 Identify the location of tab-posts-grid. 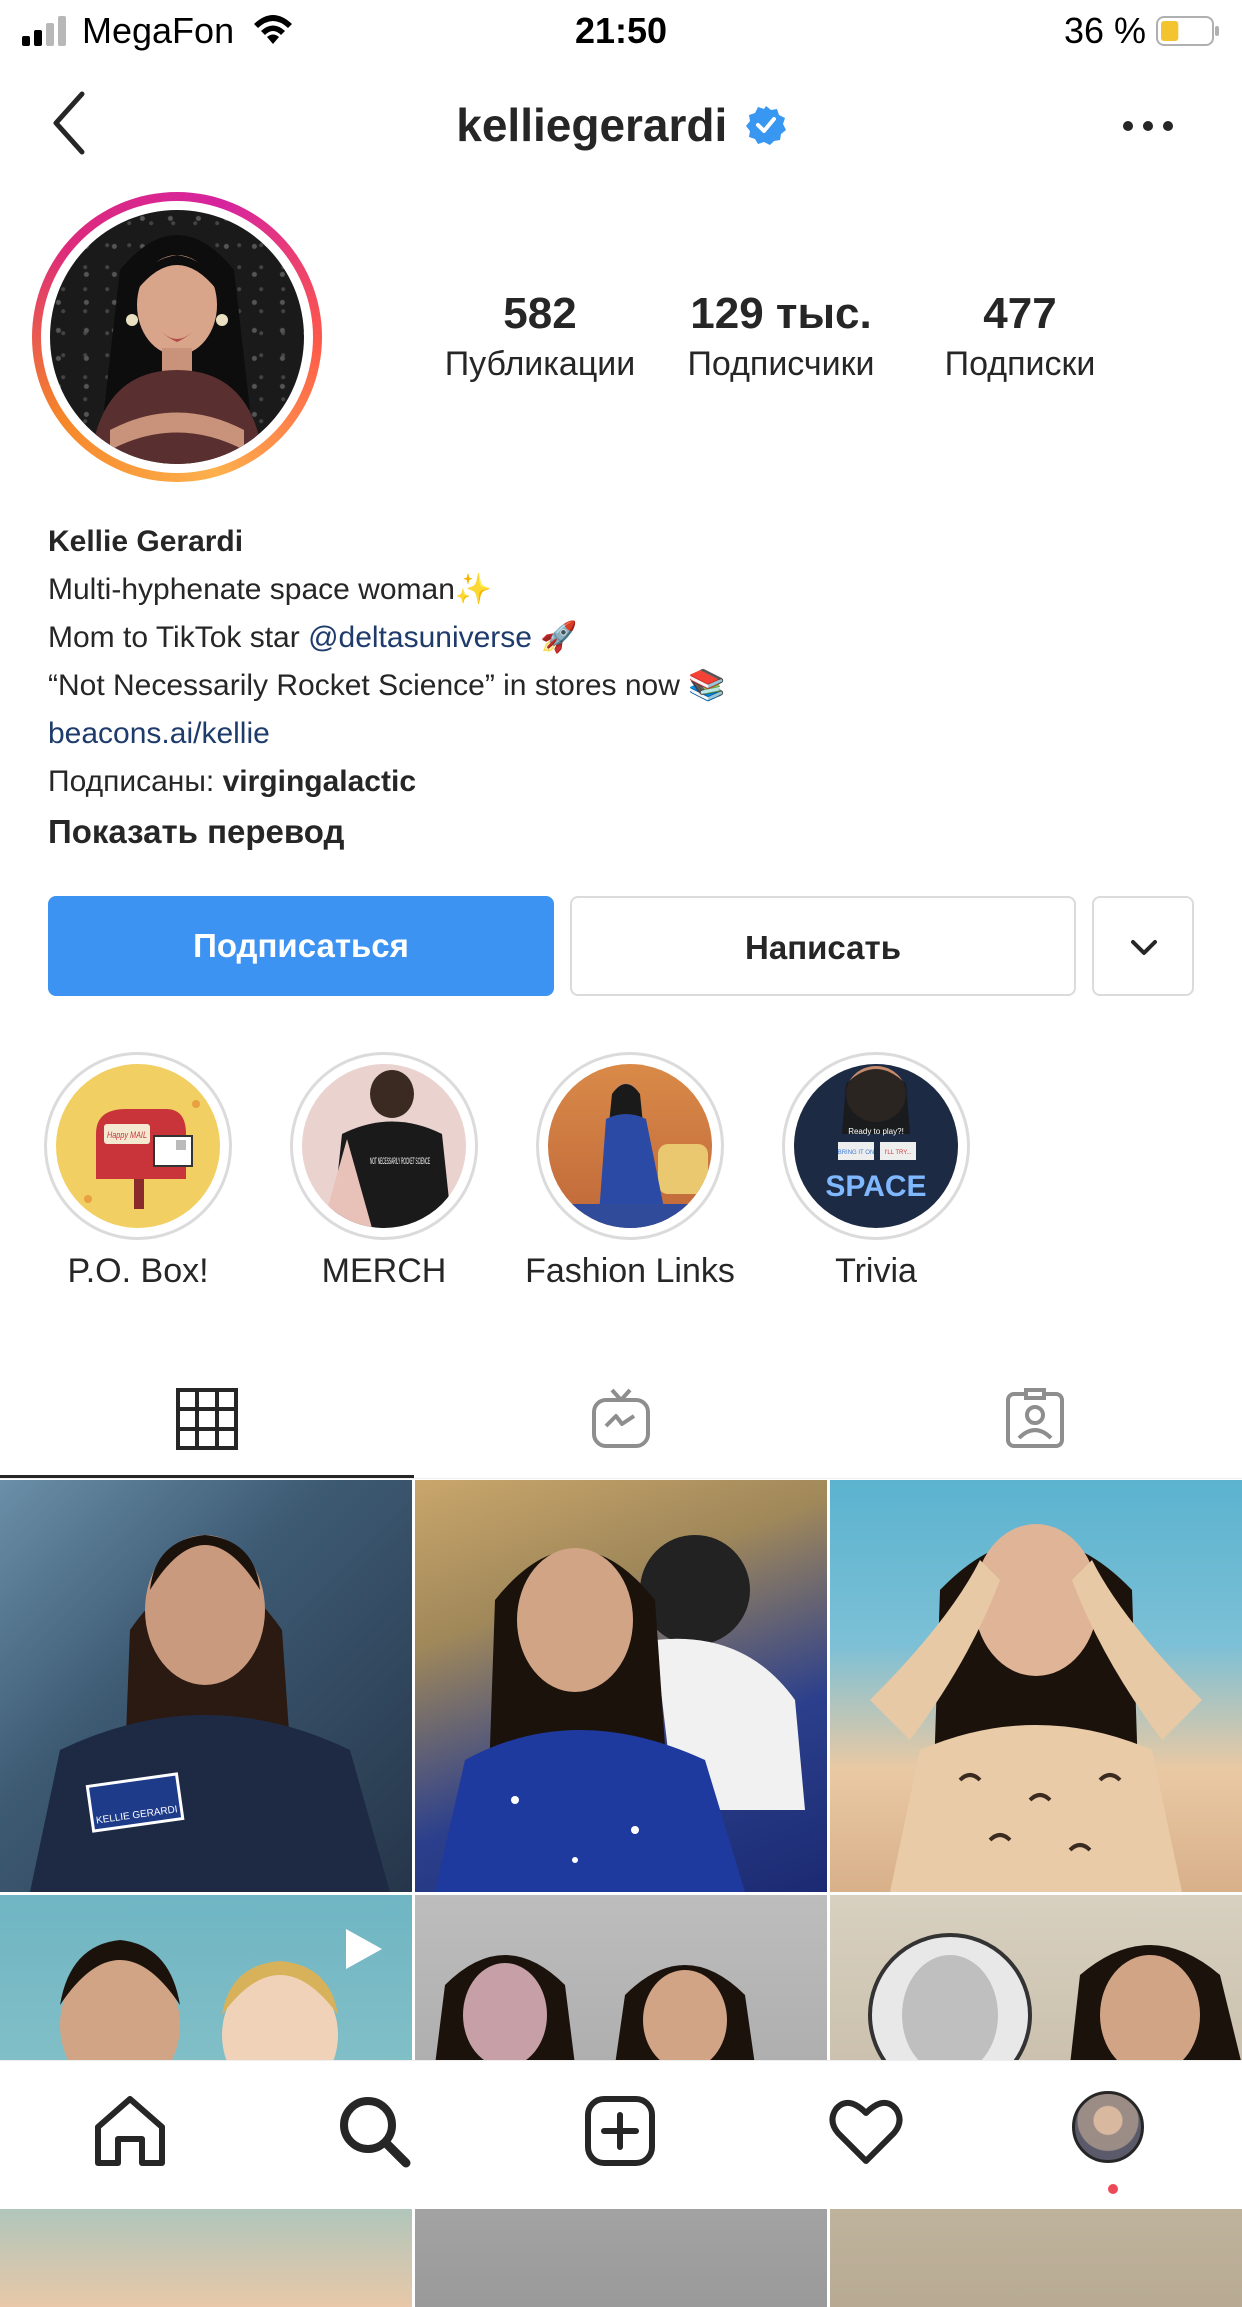
(207, 1419).